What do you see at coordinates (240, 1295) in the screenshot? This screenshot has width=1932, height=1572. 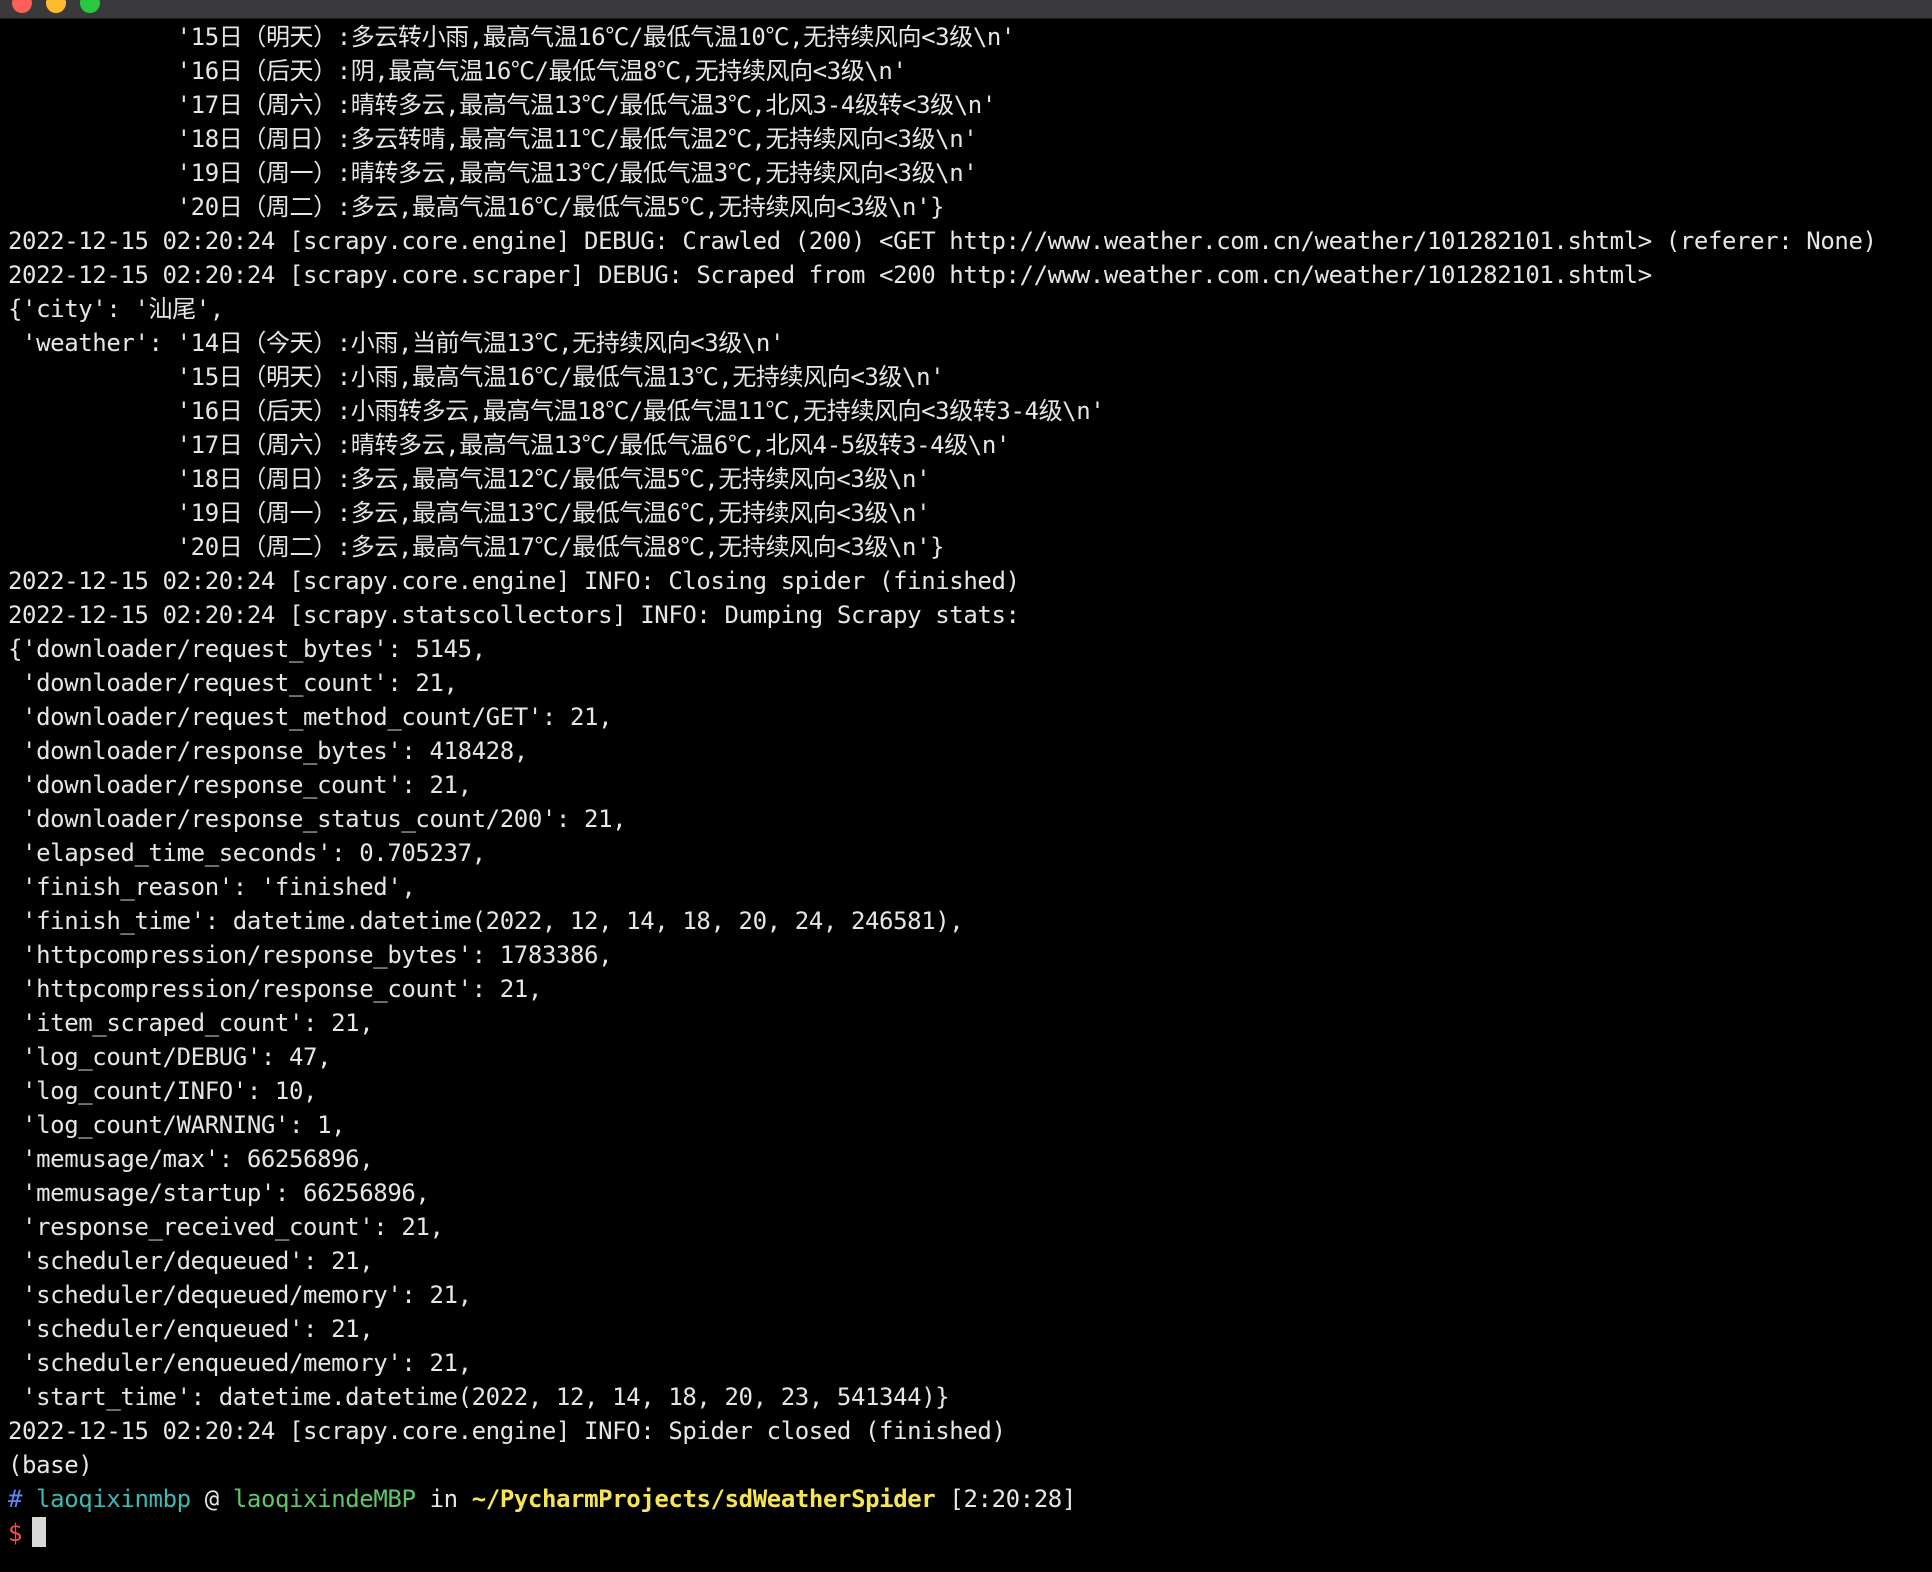 I see `terminal-line: 'scheduler/dequeued/memory': 21,` at bounding box center [240, 1295].